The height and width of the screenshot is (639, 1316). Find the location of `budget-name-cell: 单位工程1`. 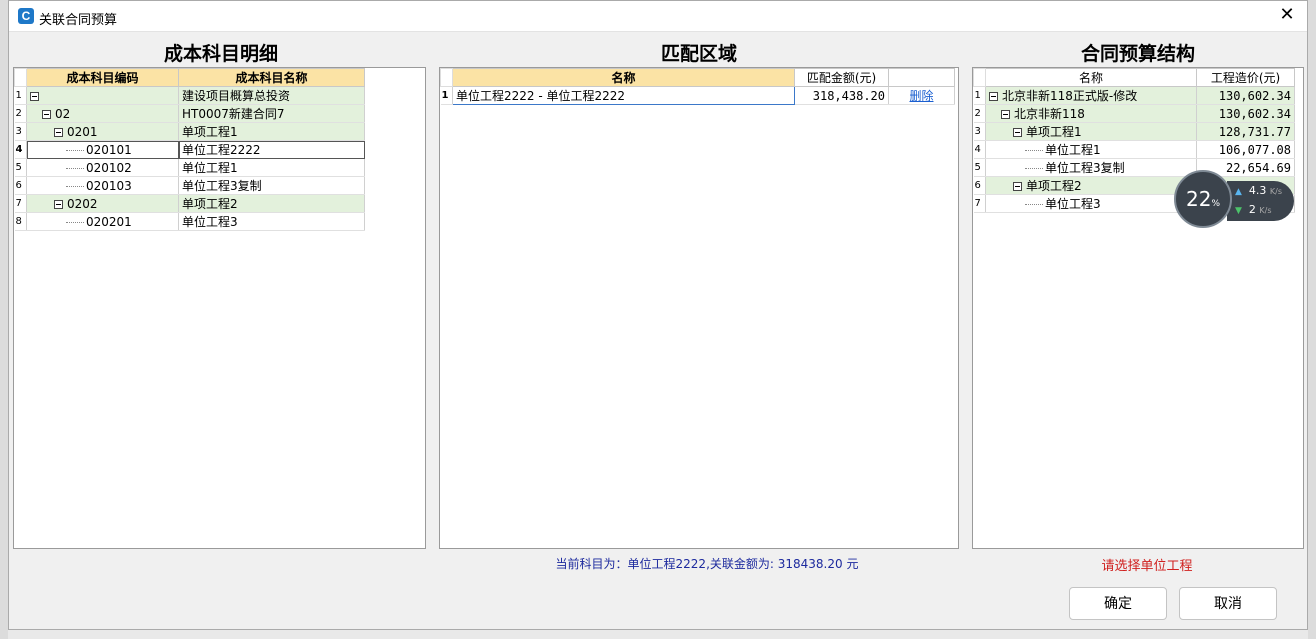

budget-name-cell: 单位工程1 is located at coordinates (1091, 149).